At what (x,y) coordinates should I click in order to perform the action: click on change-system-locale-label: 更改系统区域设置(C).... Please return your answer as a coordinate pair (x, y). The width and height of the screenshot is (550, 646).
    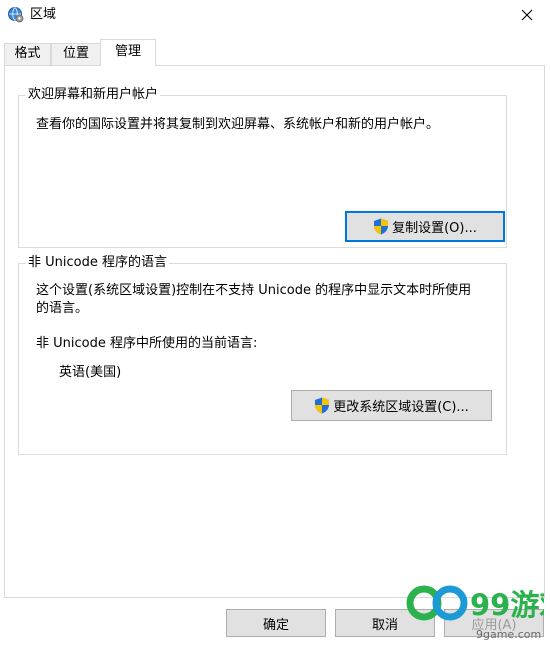
    Looking at the image, I should click on (401, 407).